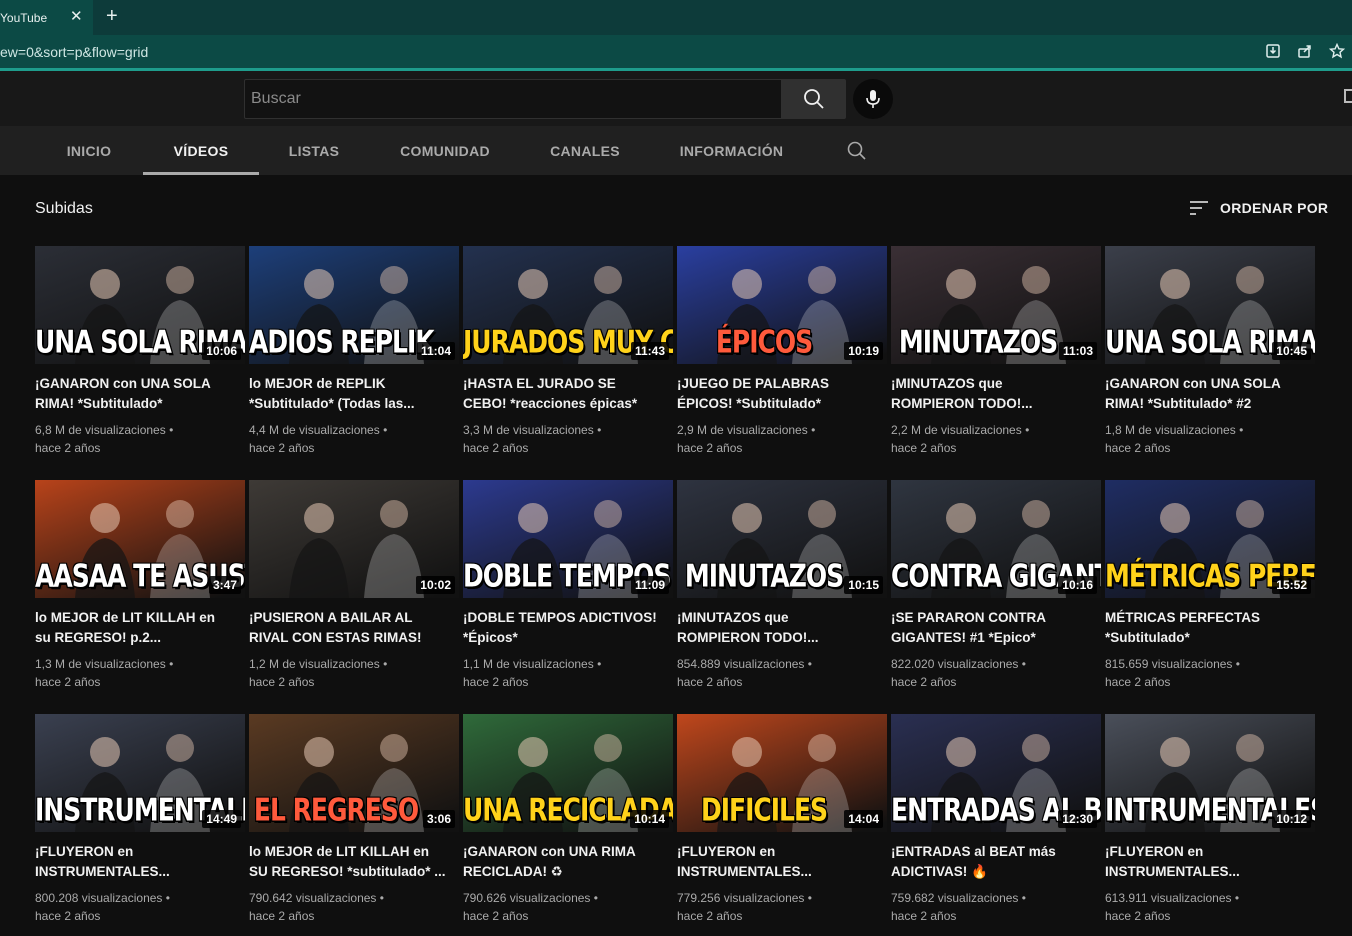  Describe the element at coordinates (585, 150) in the screenshot. I see `tab-canales: CANALES` at that location.